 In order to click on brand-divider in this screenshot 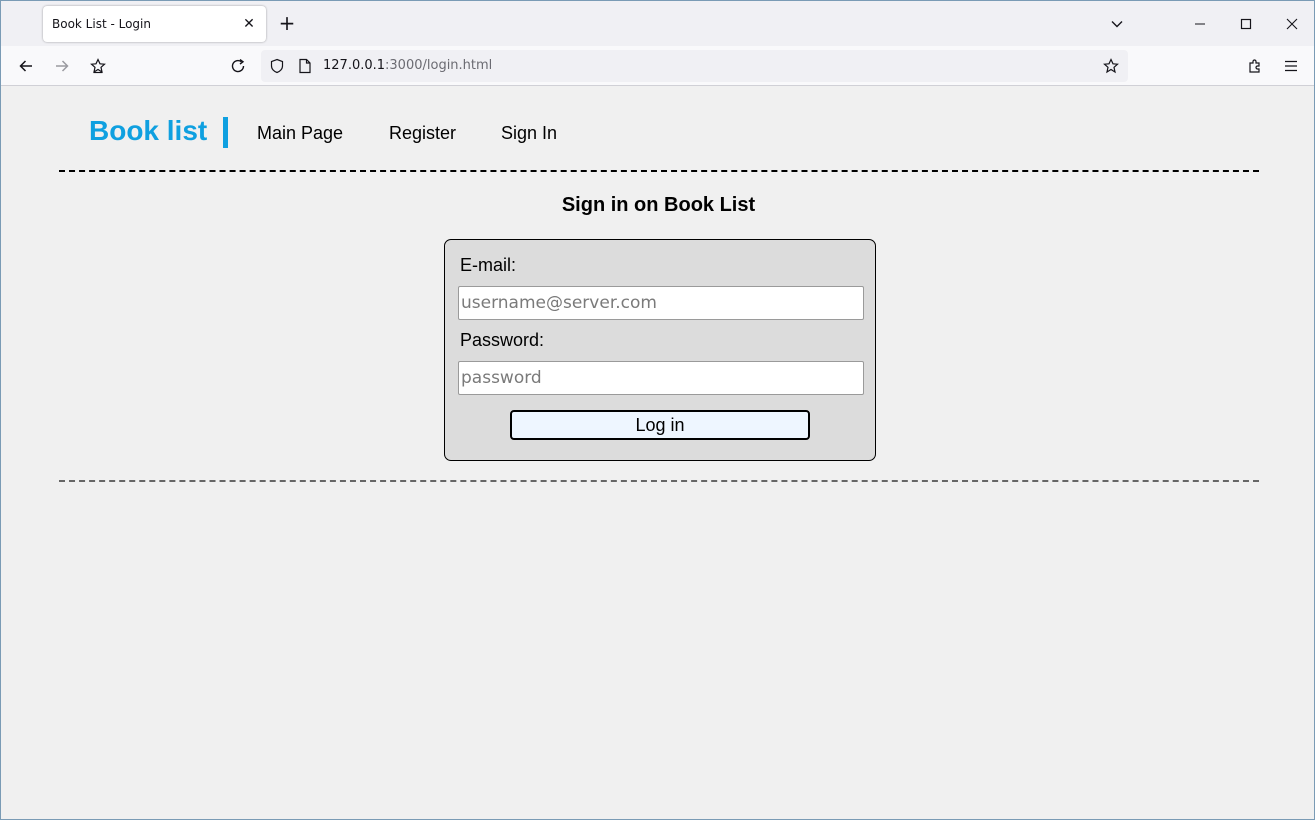, I will do `click(225, 132)`.